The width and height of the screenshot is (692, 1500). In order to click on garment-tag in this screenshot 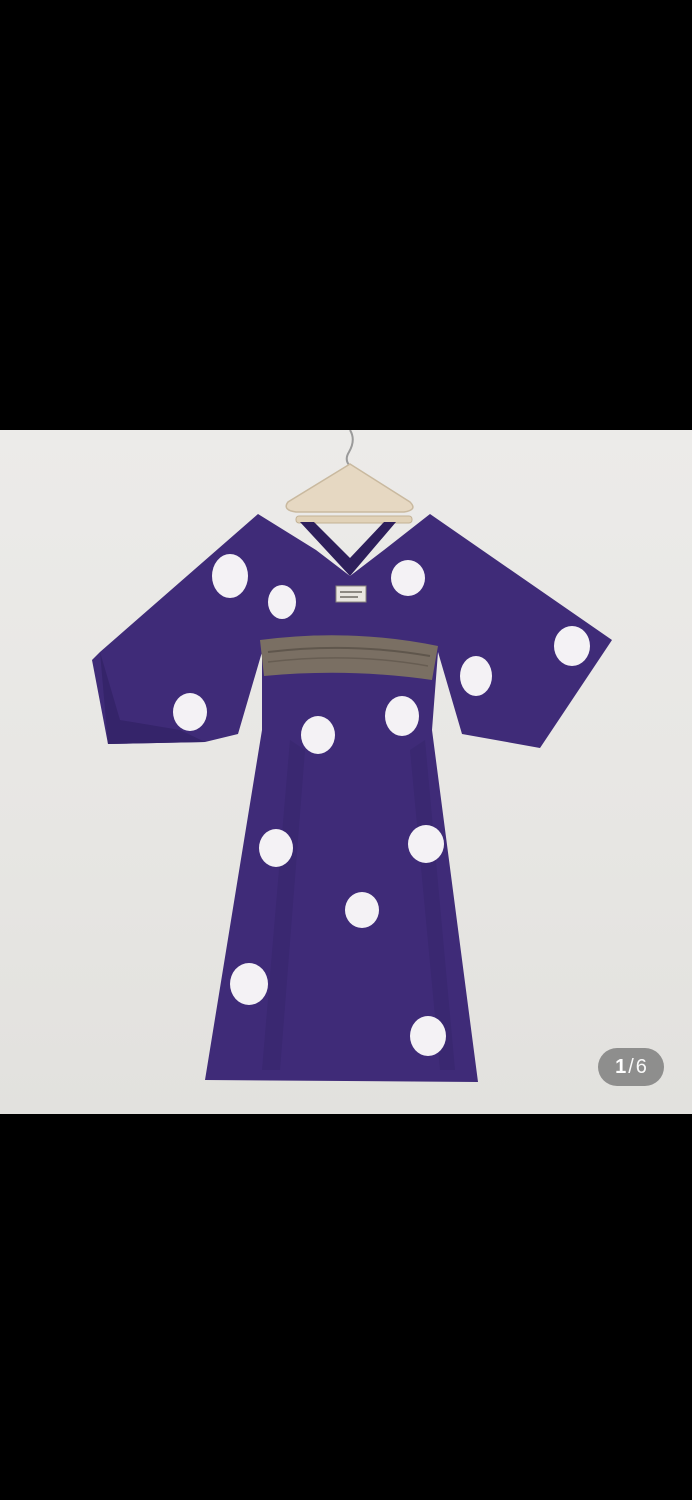, I will do `click(351, 594)`.